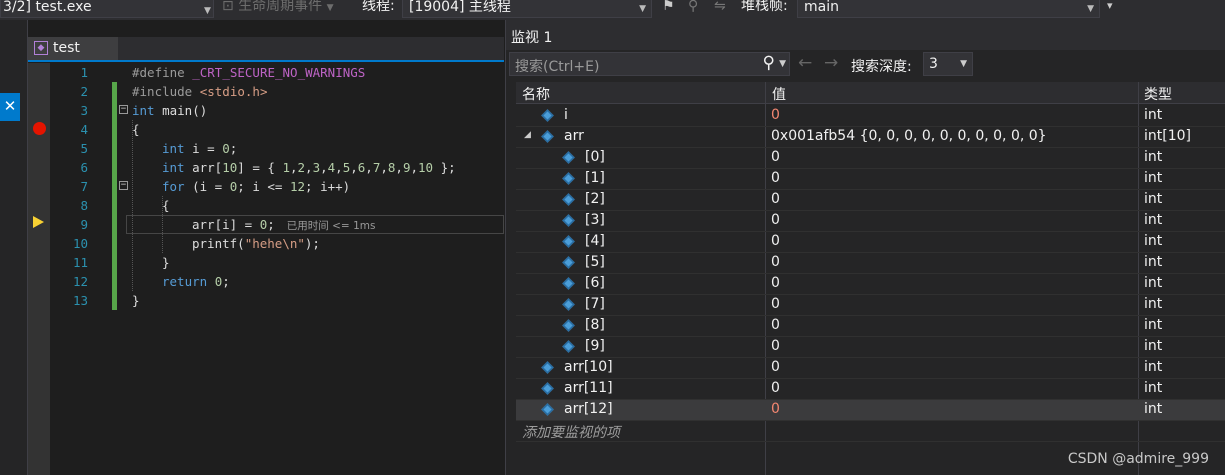 The image size is (1225, 475). I want to click on watch-row-name: arr[12], so click(588, 409).